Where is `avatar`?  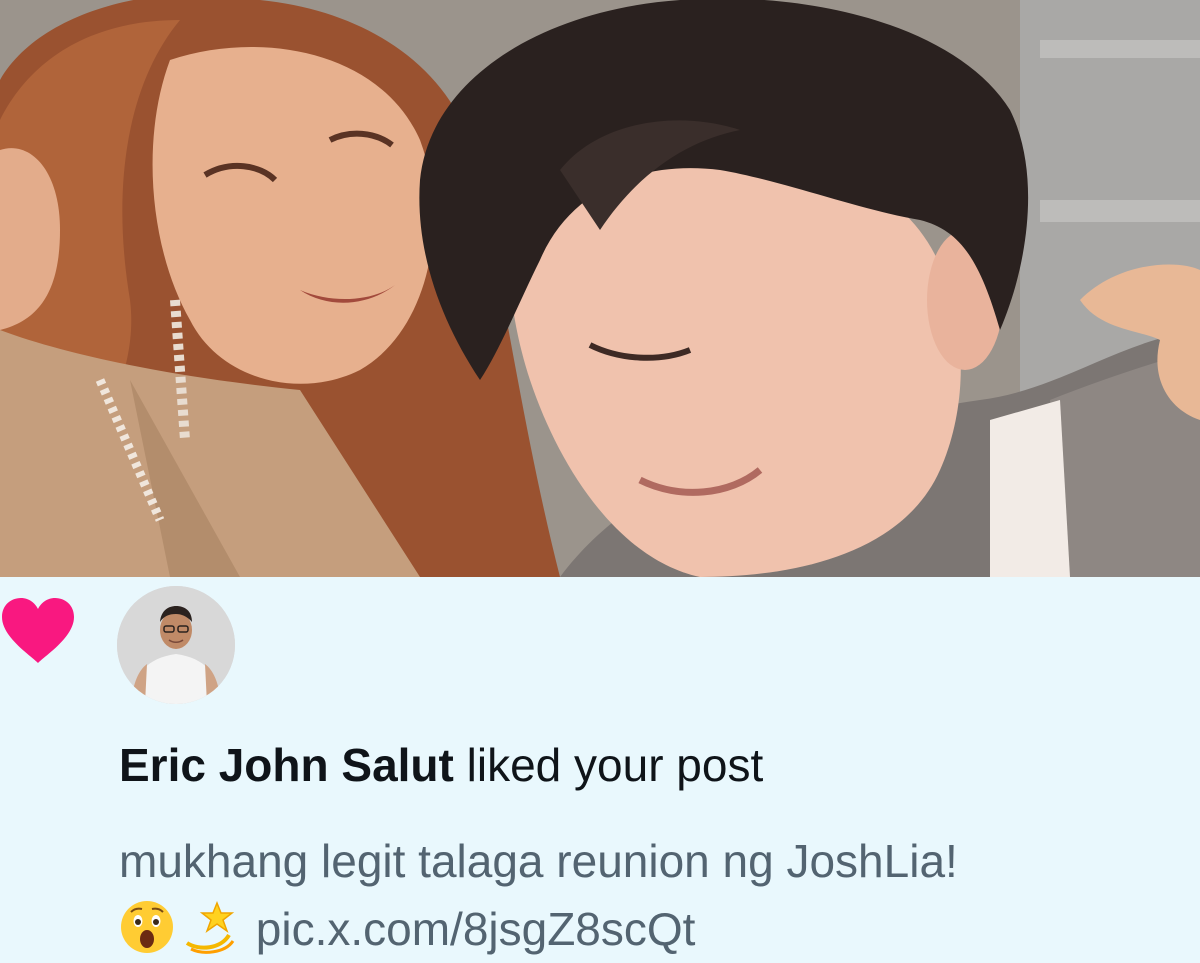
avatar is located at coordinates (176, 645).